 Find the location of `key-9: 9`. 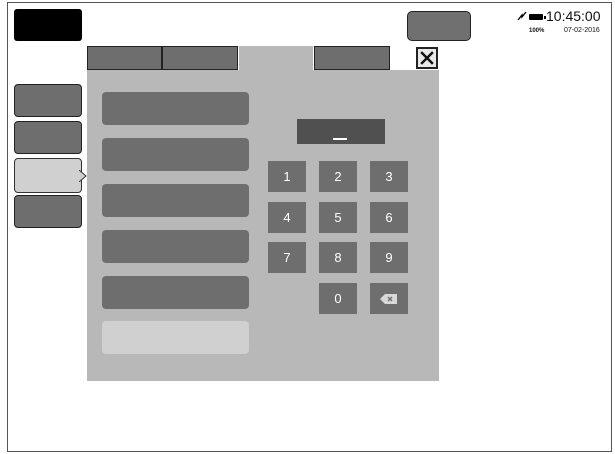

key-9: 9 is located at coordinates (389, 257).